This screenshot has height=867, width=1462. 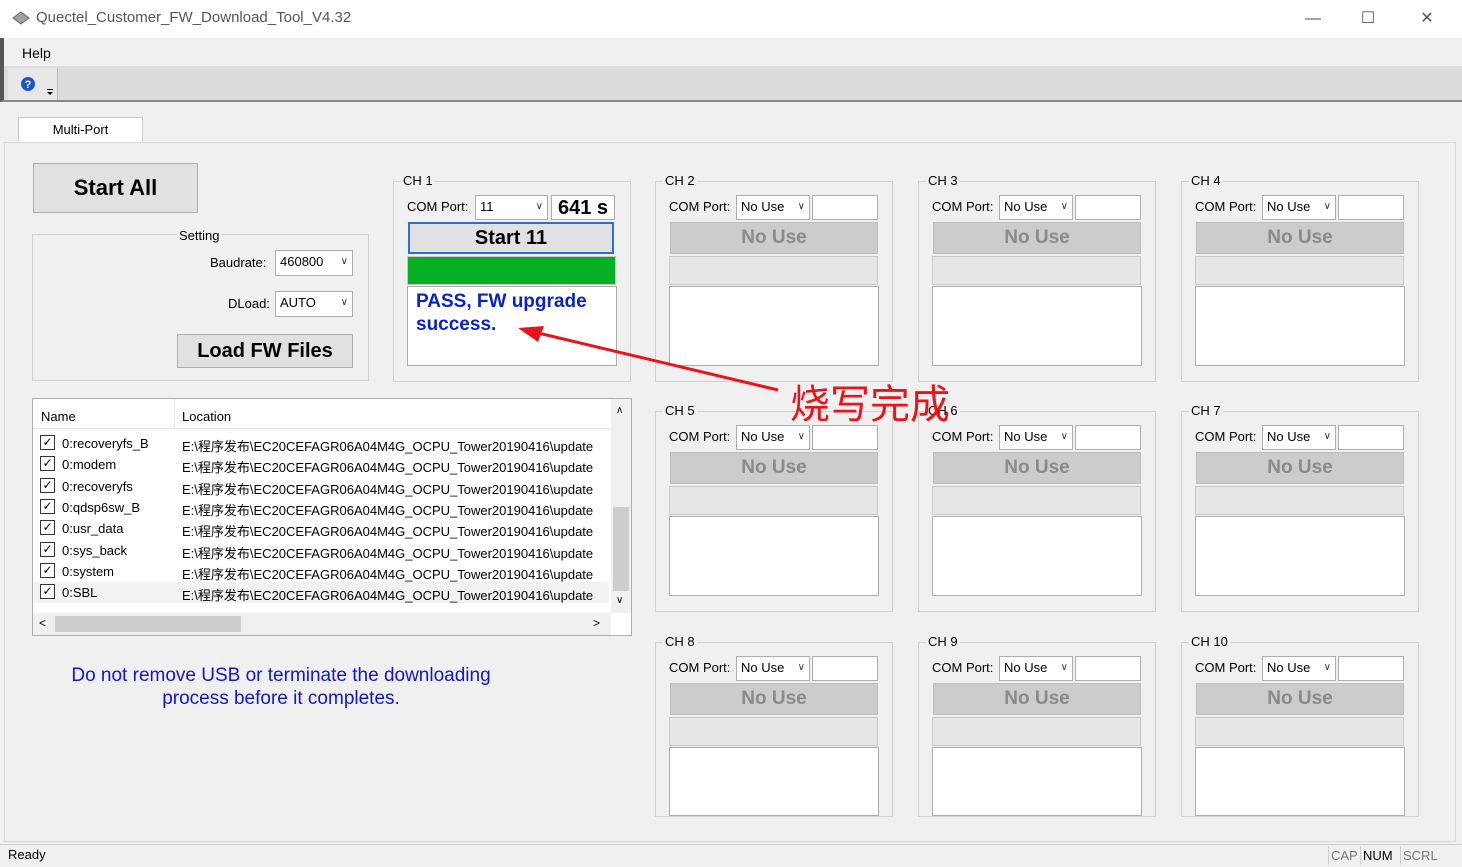 I want to click on app-icon, so click(x=21, y=18).